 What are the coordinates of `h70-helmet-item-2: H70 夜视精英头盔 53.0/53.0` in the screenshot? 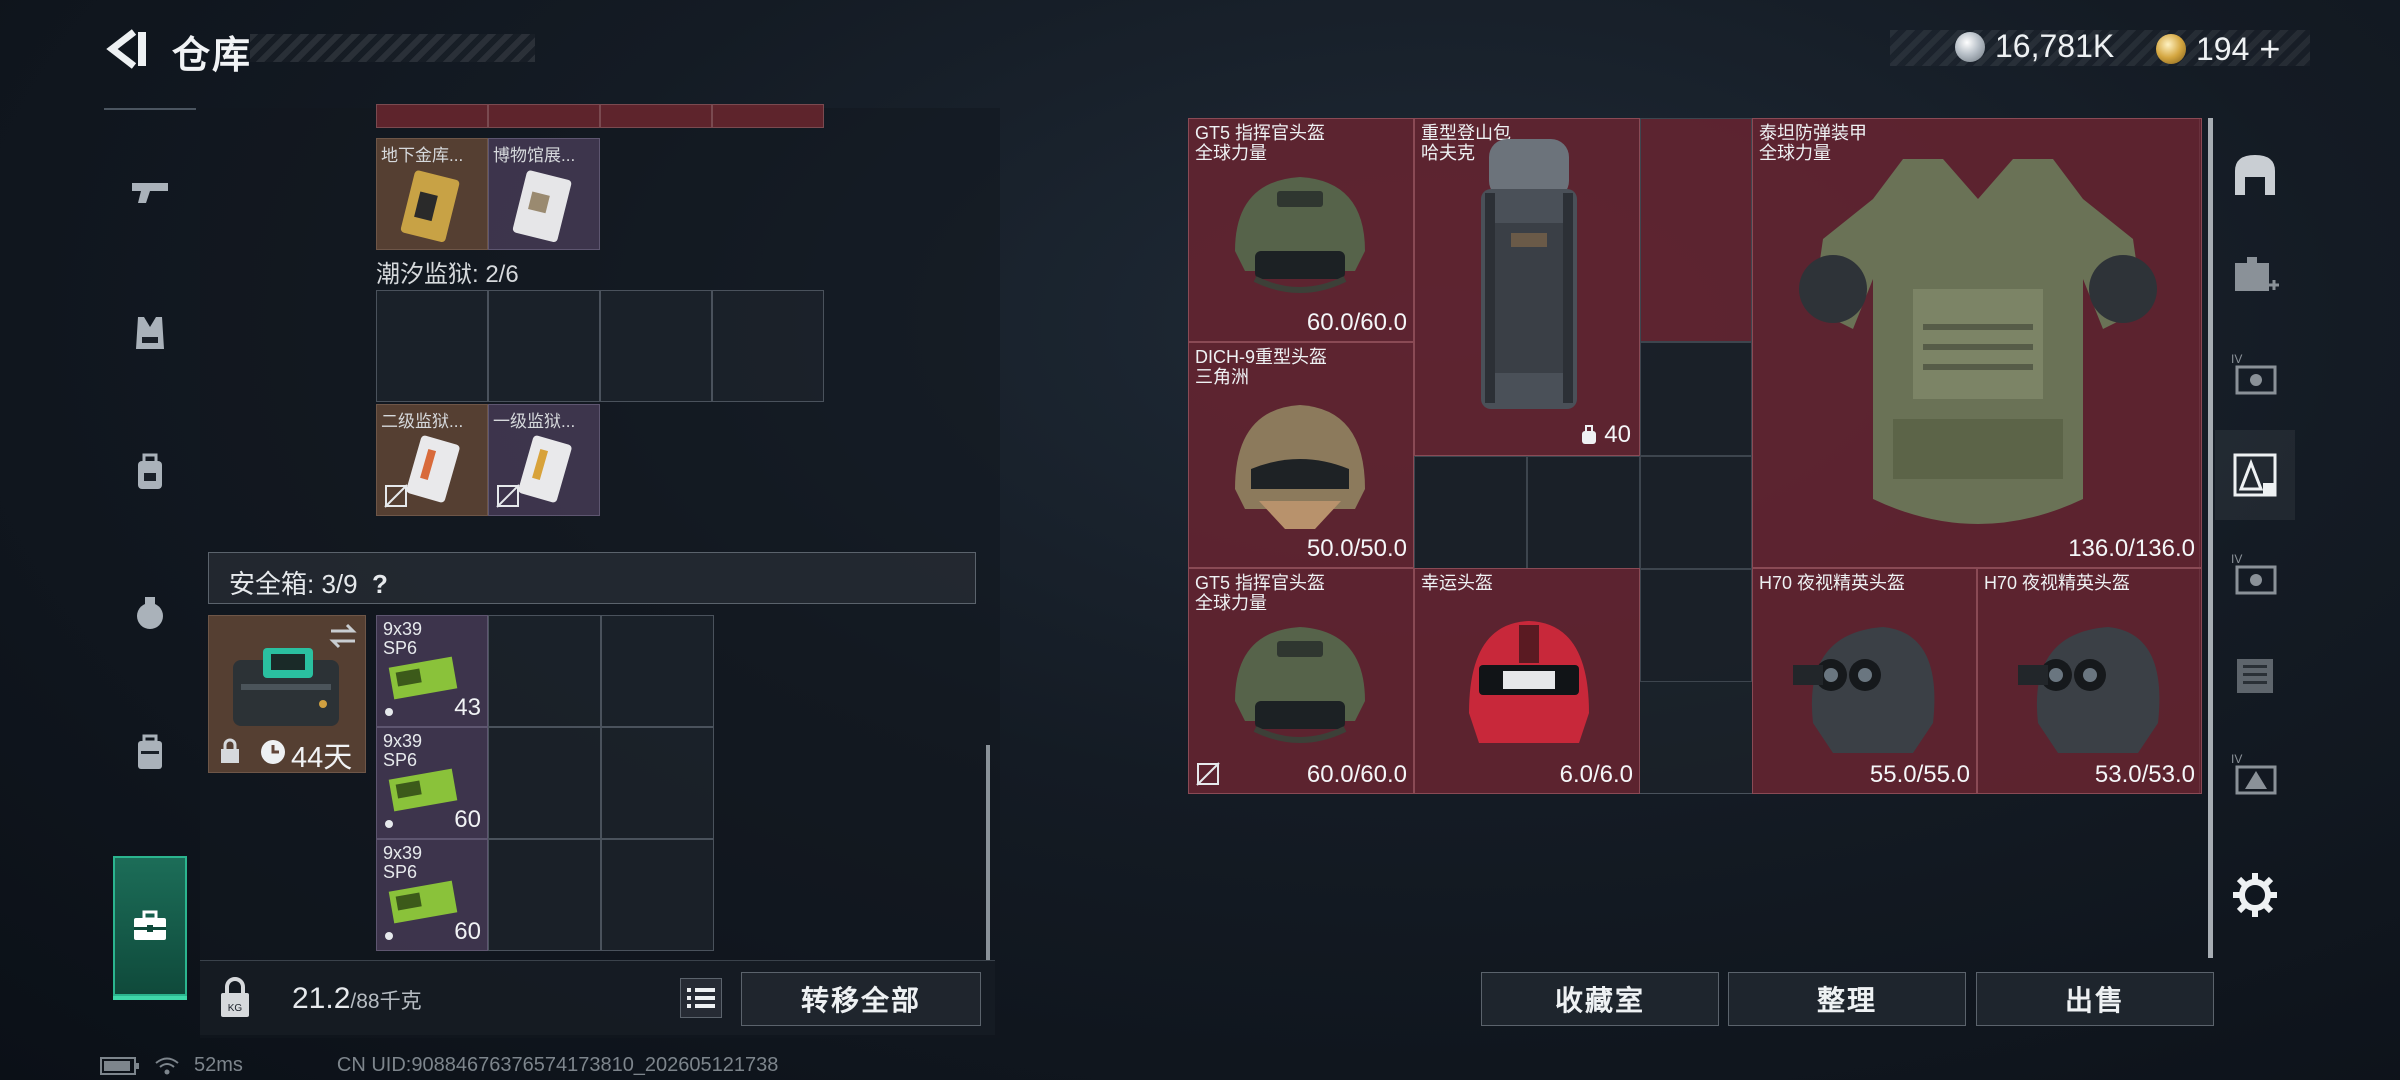 It's located at (2089, 681).